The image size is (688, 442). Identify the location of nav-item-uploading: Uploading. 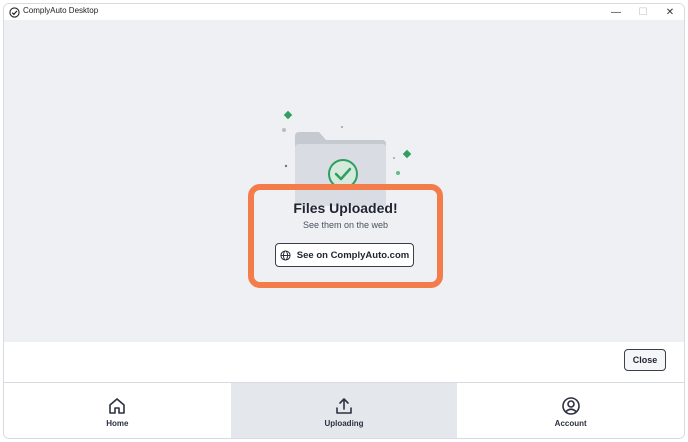
(344, 410).